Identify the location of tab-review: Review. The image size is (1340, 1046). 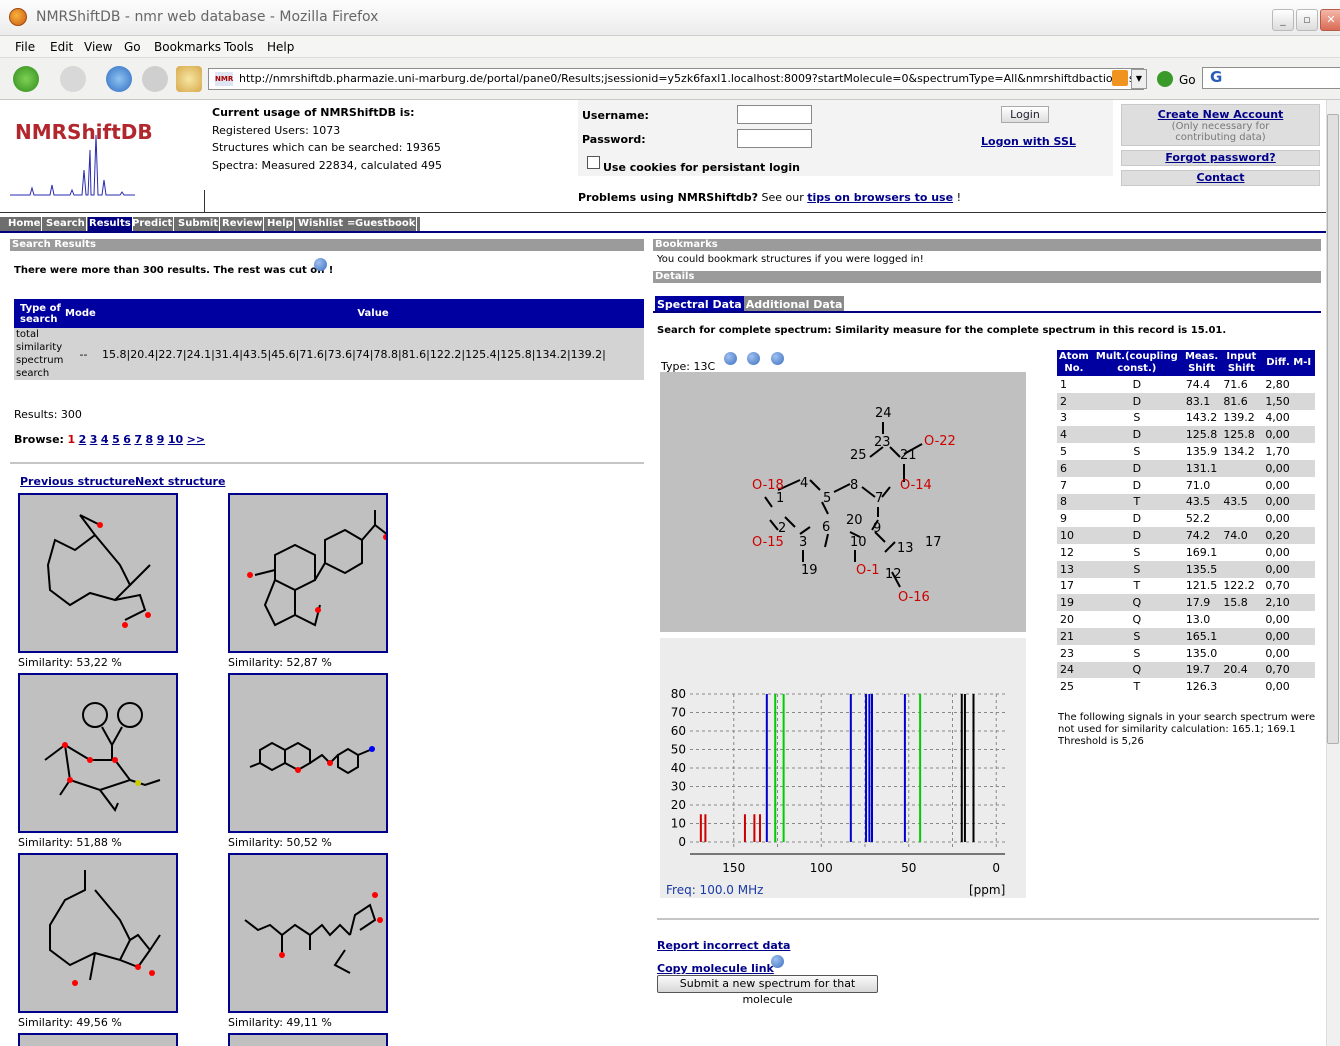
(243, 224).